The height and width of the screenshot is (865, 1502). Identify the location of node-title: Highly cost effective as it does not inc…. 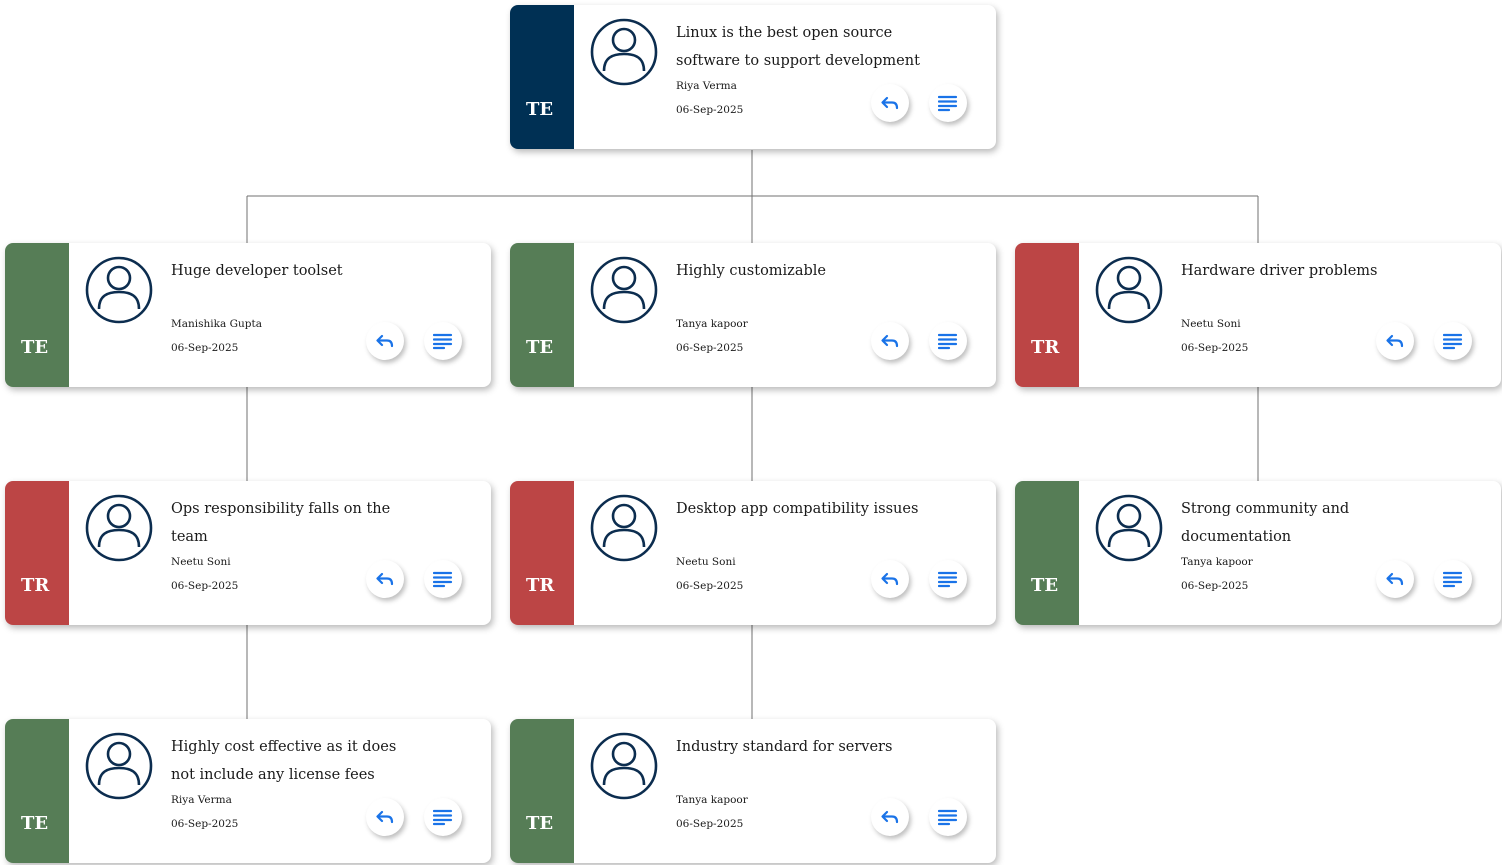
(284, 761).